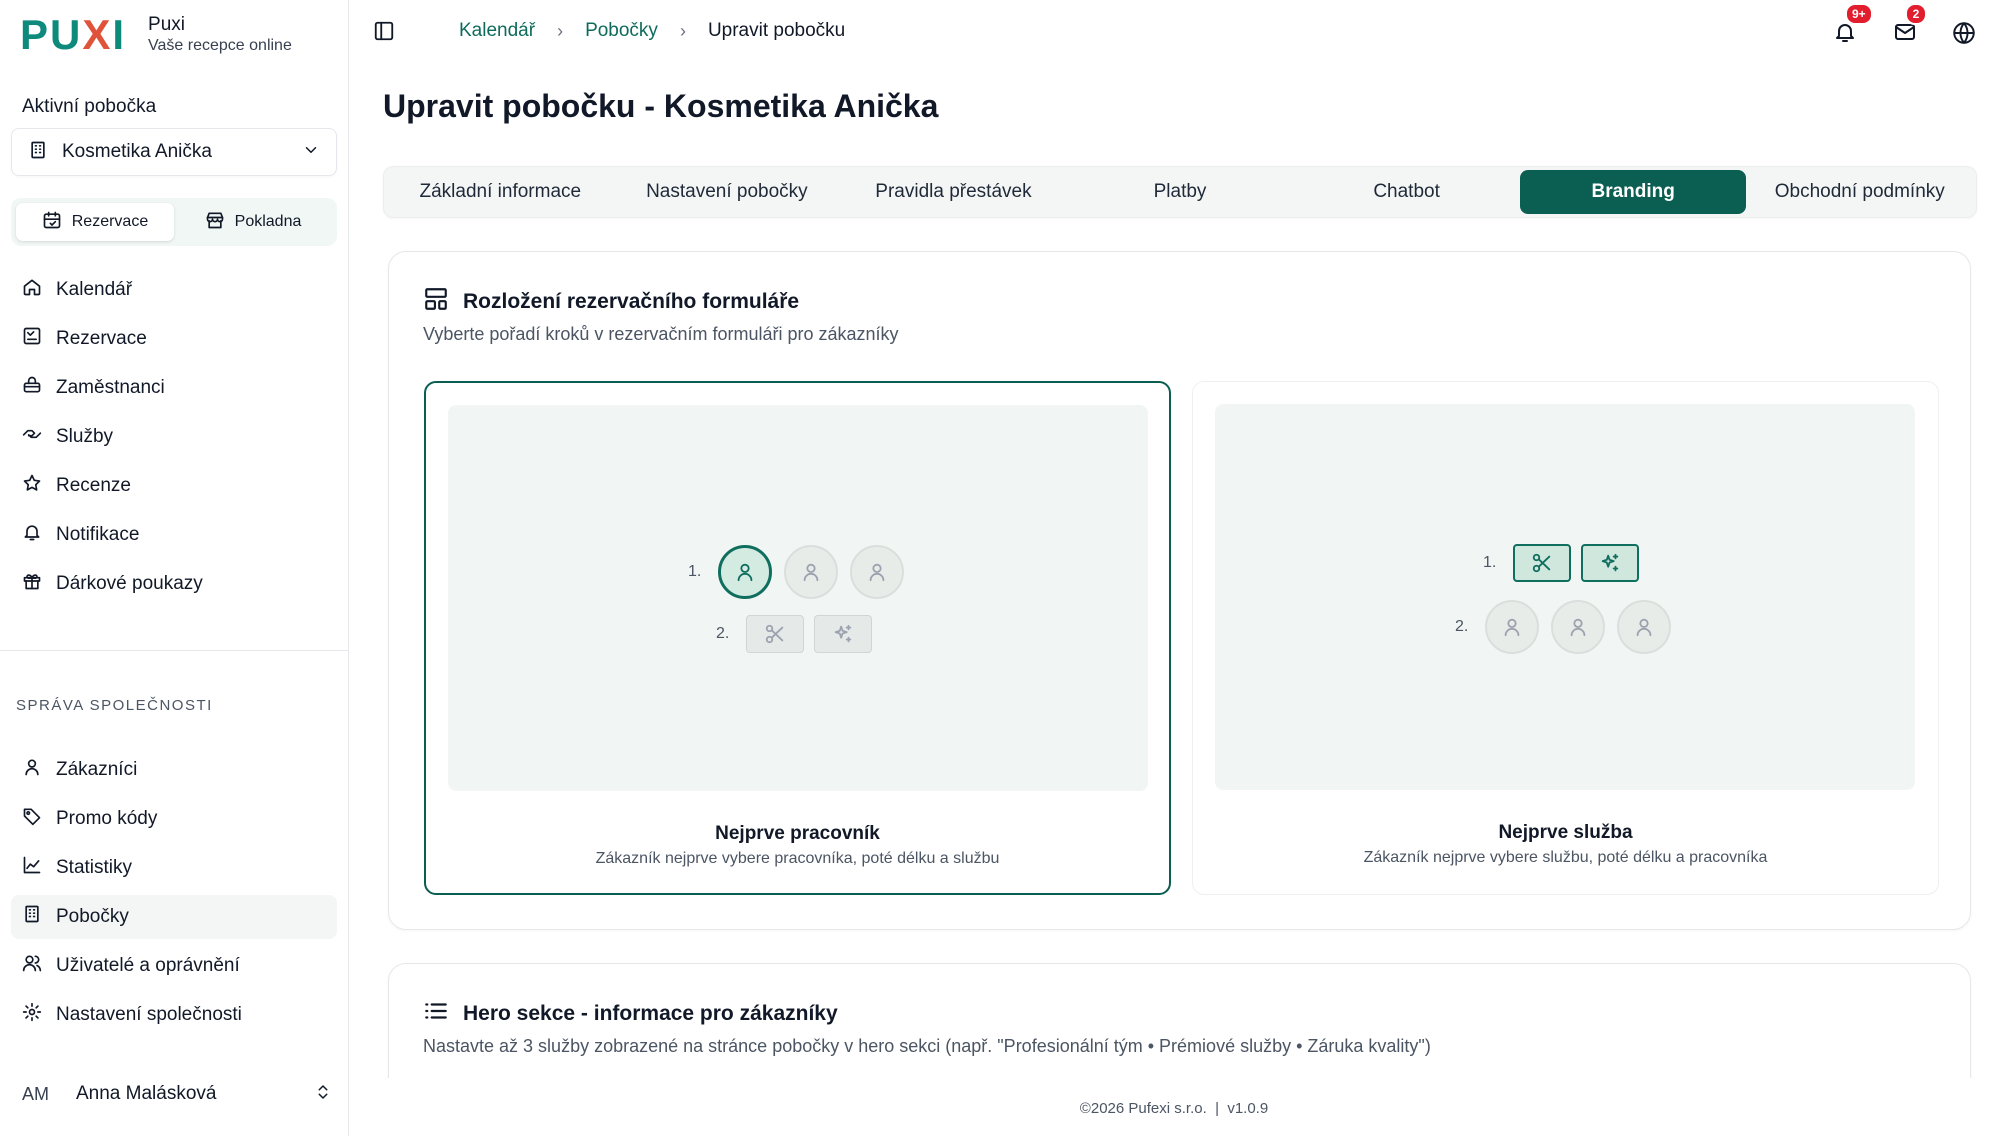  I want to click on sidebar-item-branches: Pobočky, so click(174, 917).